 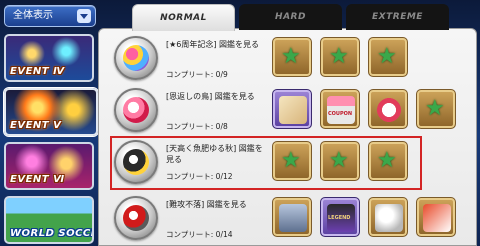 I want to click on legend-book-icon: LEGEND, so click(x=341, y=218).